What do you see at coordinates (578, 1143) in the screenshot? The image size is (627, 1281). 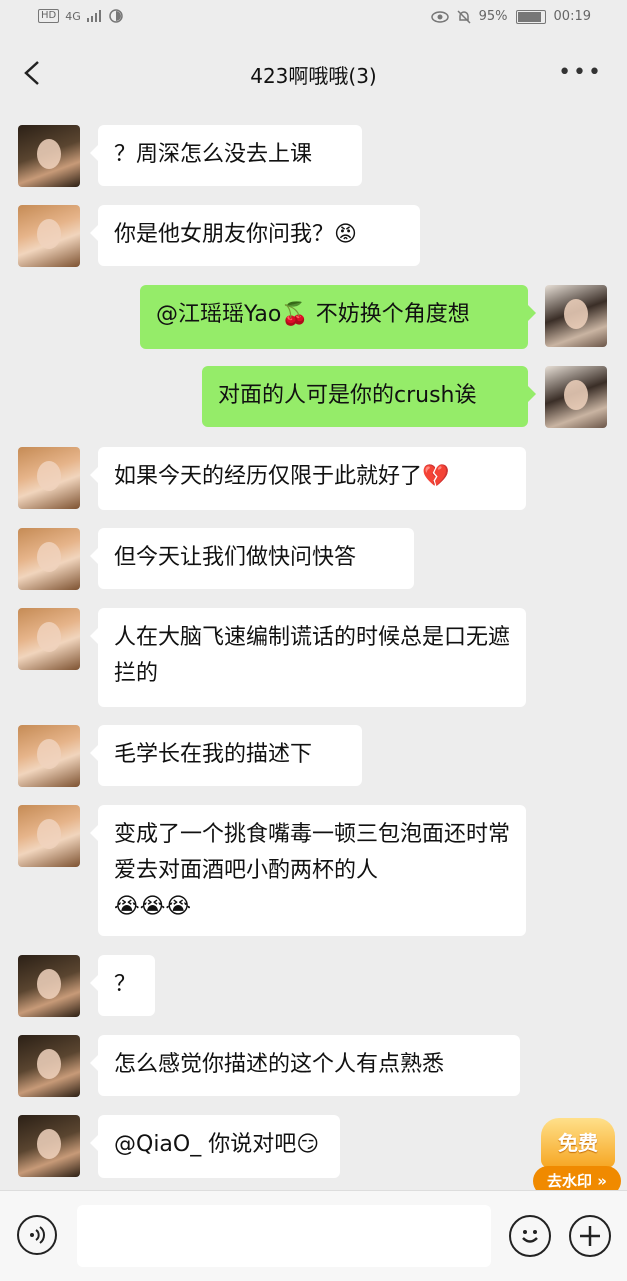 I see `promo-free-label: 免费` at bounding box center [578, 1143].